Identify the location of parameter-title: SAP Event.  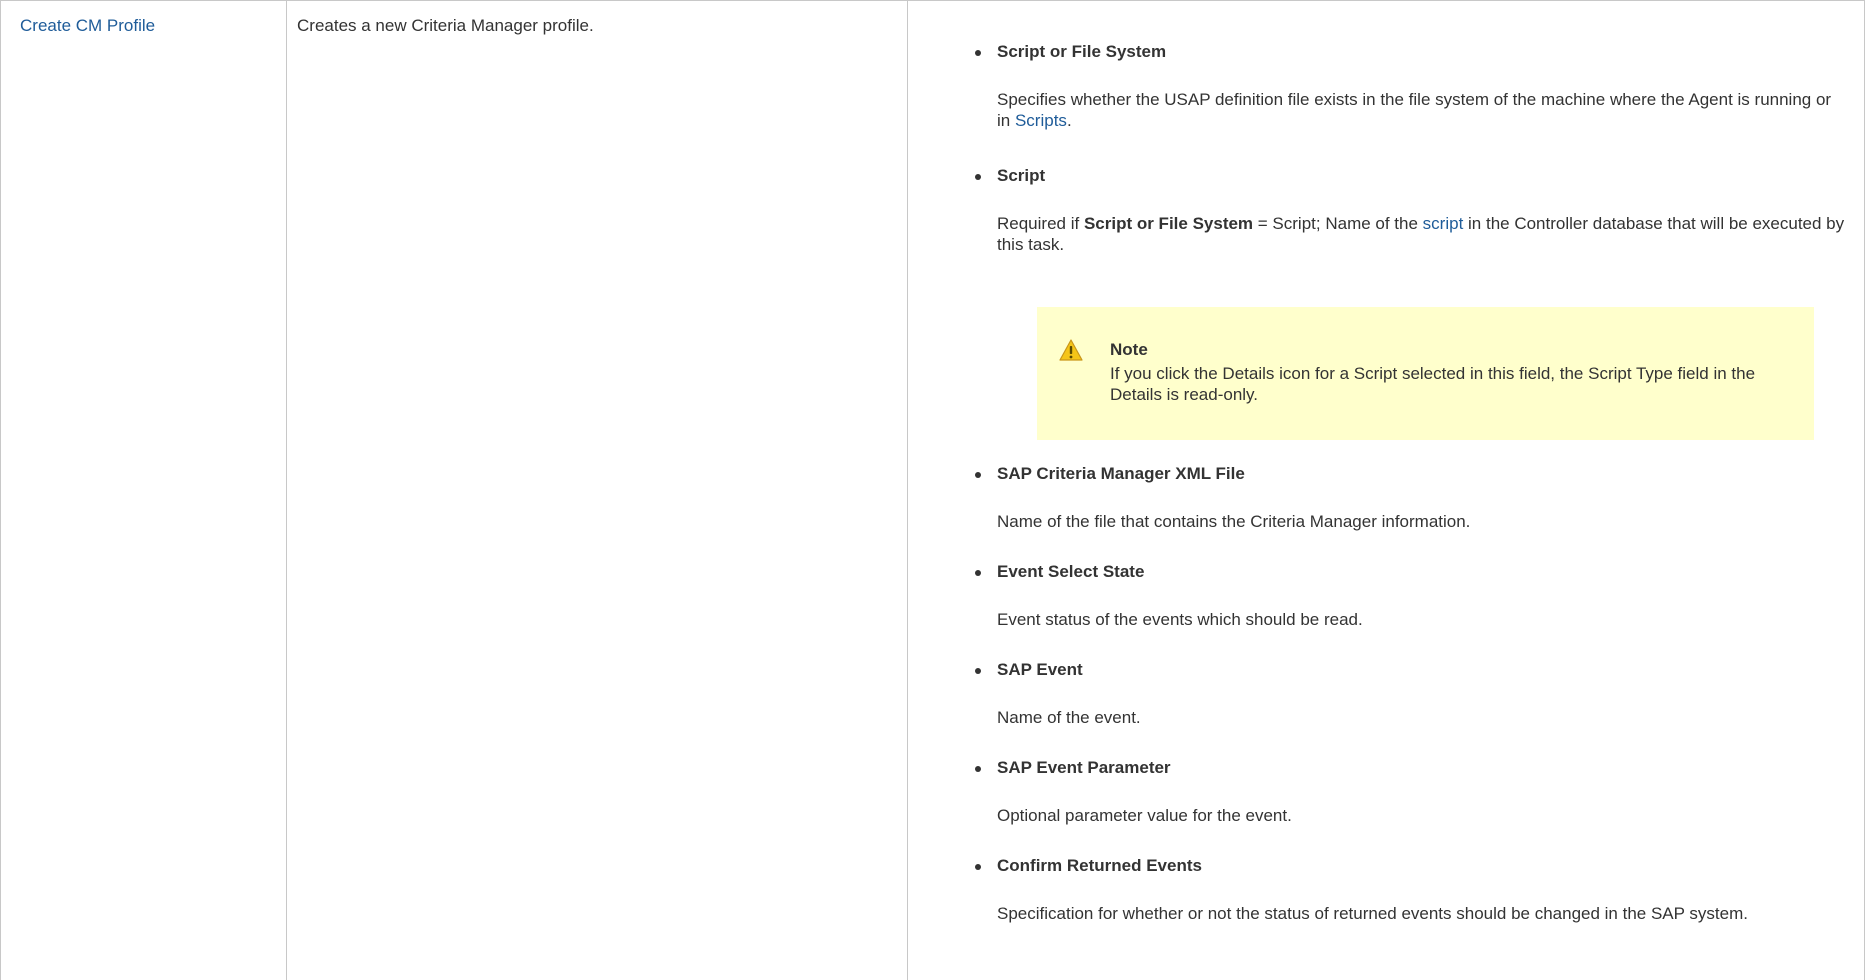
(1040, 669).